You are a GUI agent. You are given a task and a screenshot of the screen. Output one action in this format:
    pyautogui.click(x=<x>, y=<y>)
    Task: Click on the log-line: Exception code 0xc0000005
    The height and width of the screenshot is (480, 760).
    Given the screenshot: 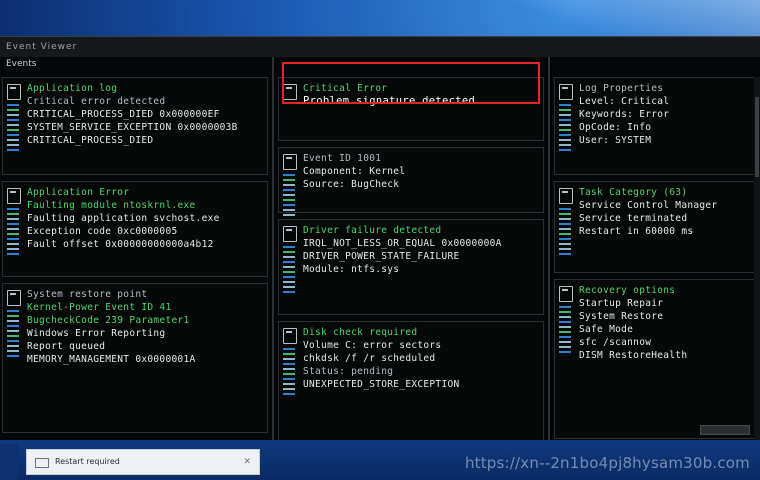 What is the action you would take?
    pyautogui.click(x=102, y=231)
    